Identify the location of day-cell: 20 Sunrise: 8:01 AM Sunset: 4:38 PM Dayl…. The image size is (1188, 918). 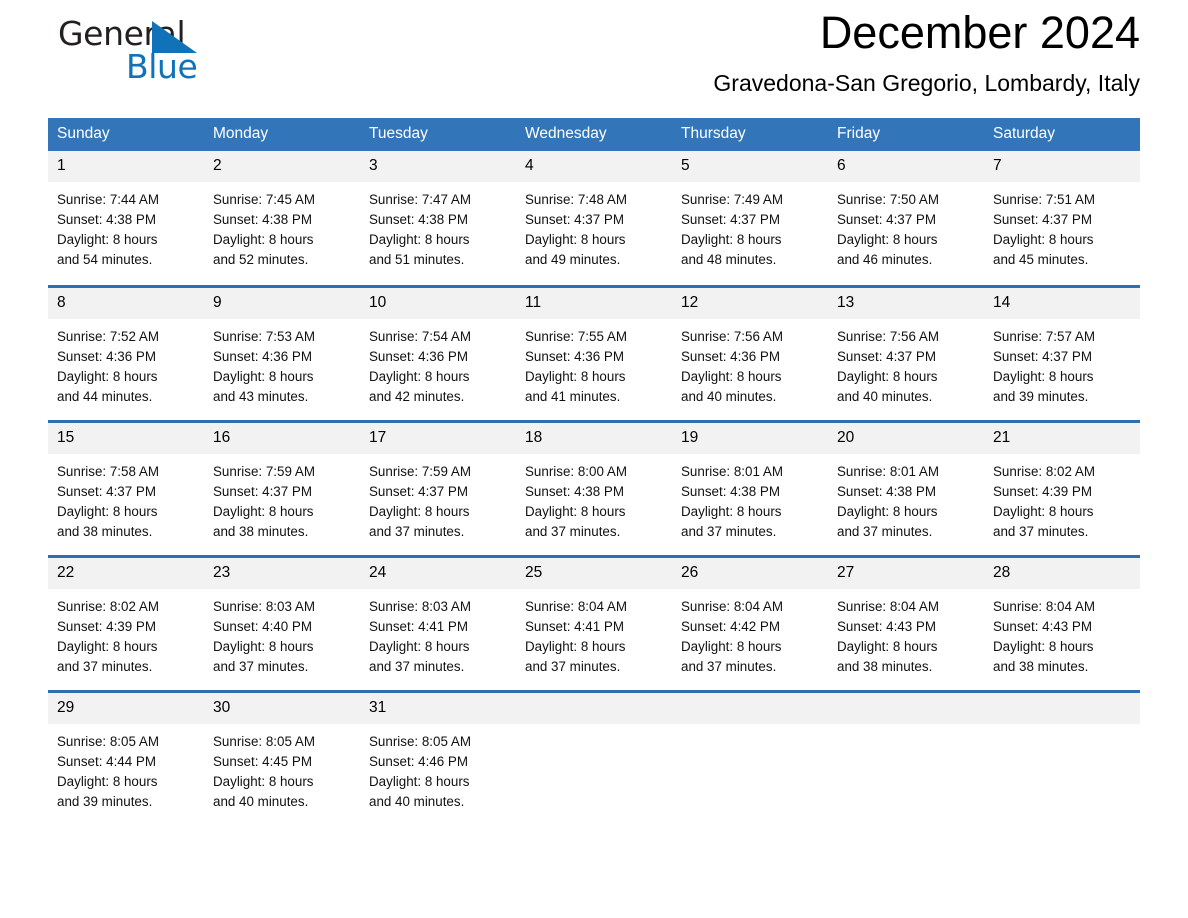
(906, 487).